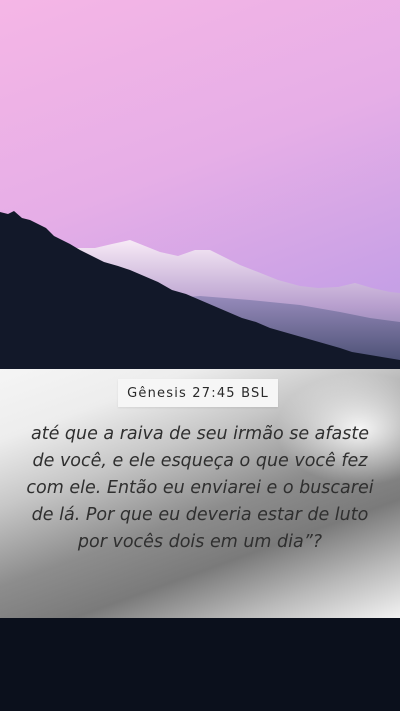  What do you see at coordinates (200, 664) in the screenshot?
I see `bottom-band` at bounding box center [200, 664].